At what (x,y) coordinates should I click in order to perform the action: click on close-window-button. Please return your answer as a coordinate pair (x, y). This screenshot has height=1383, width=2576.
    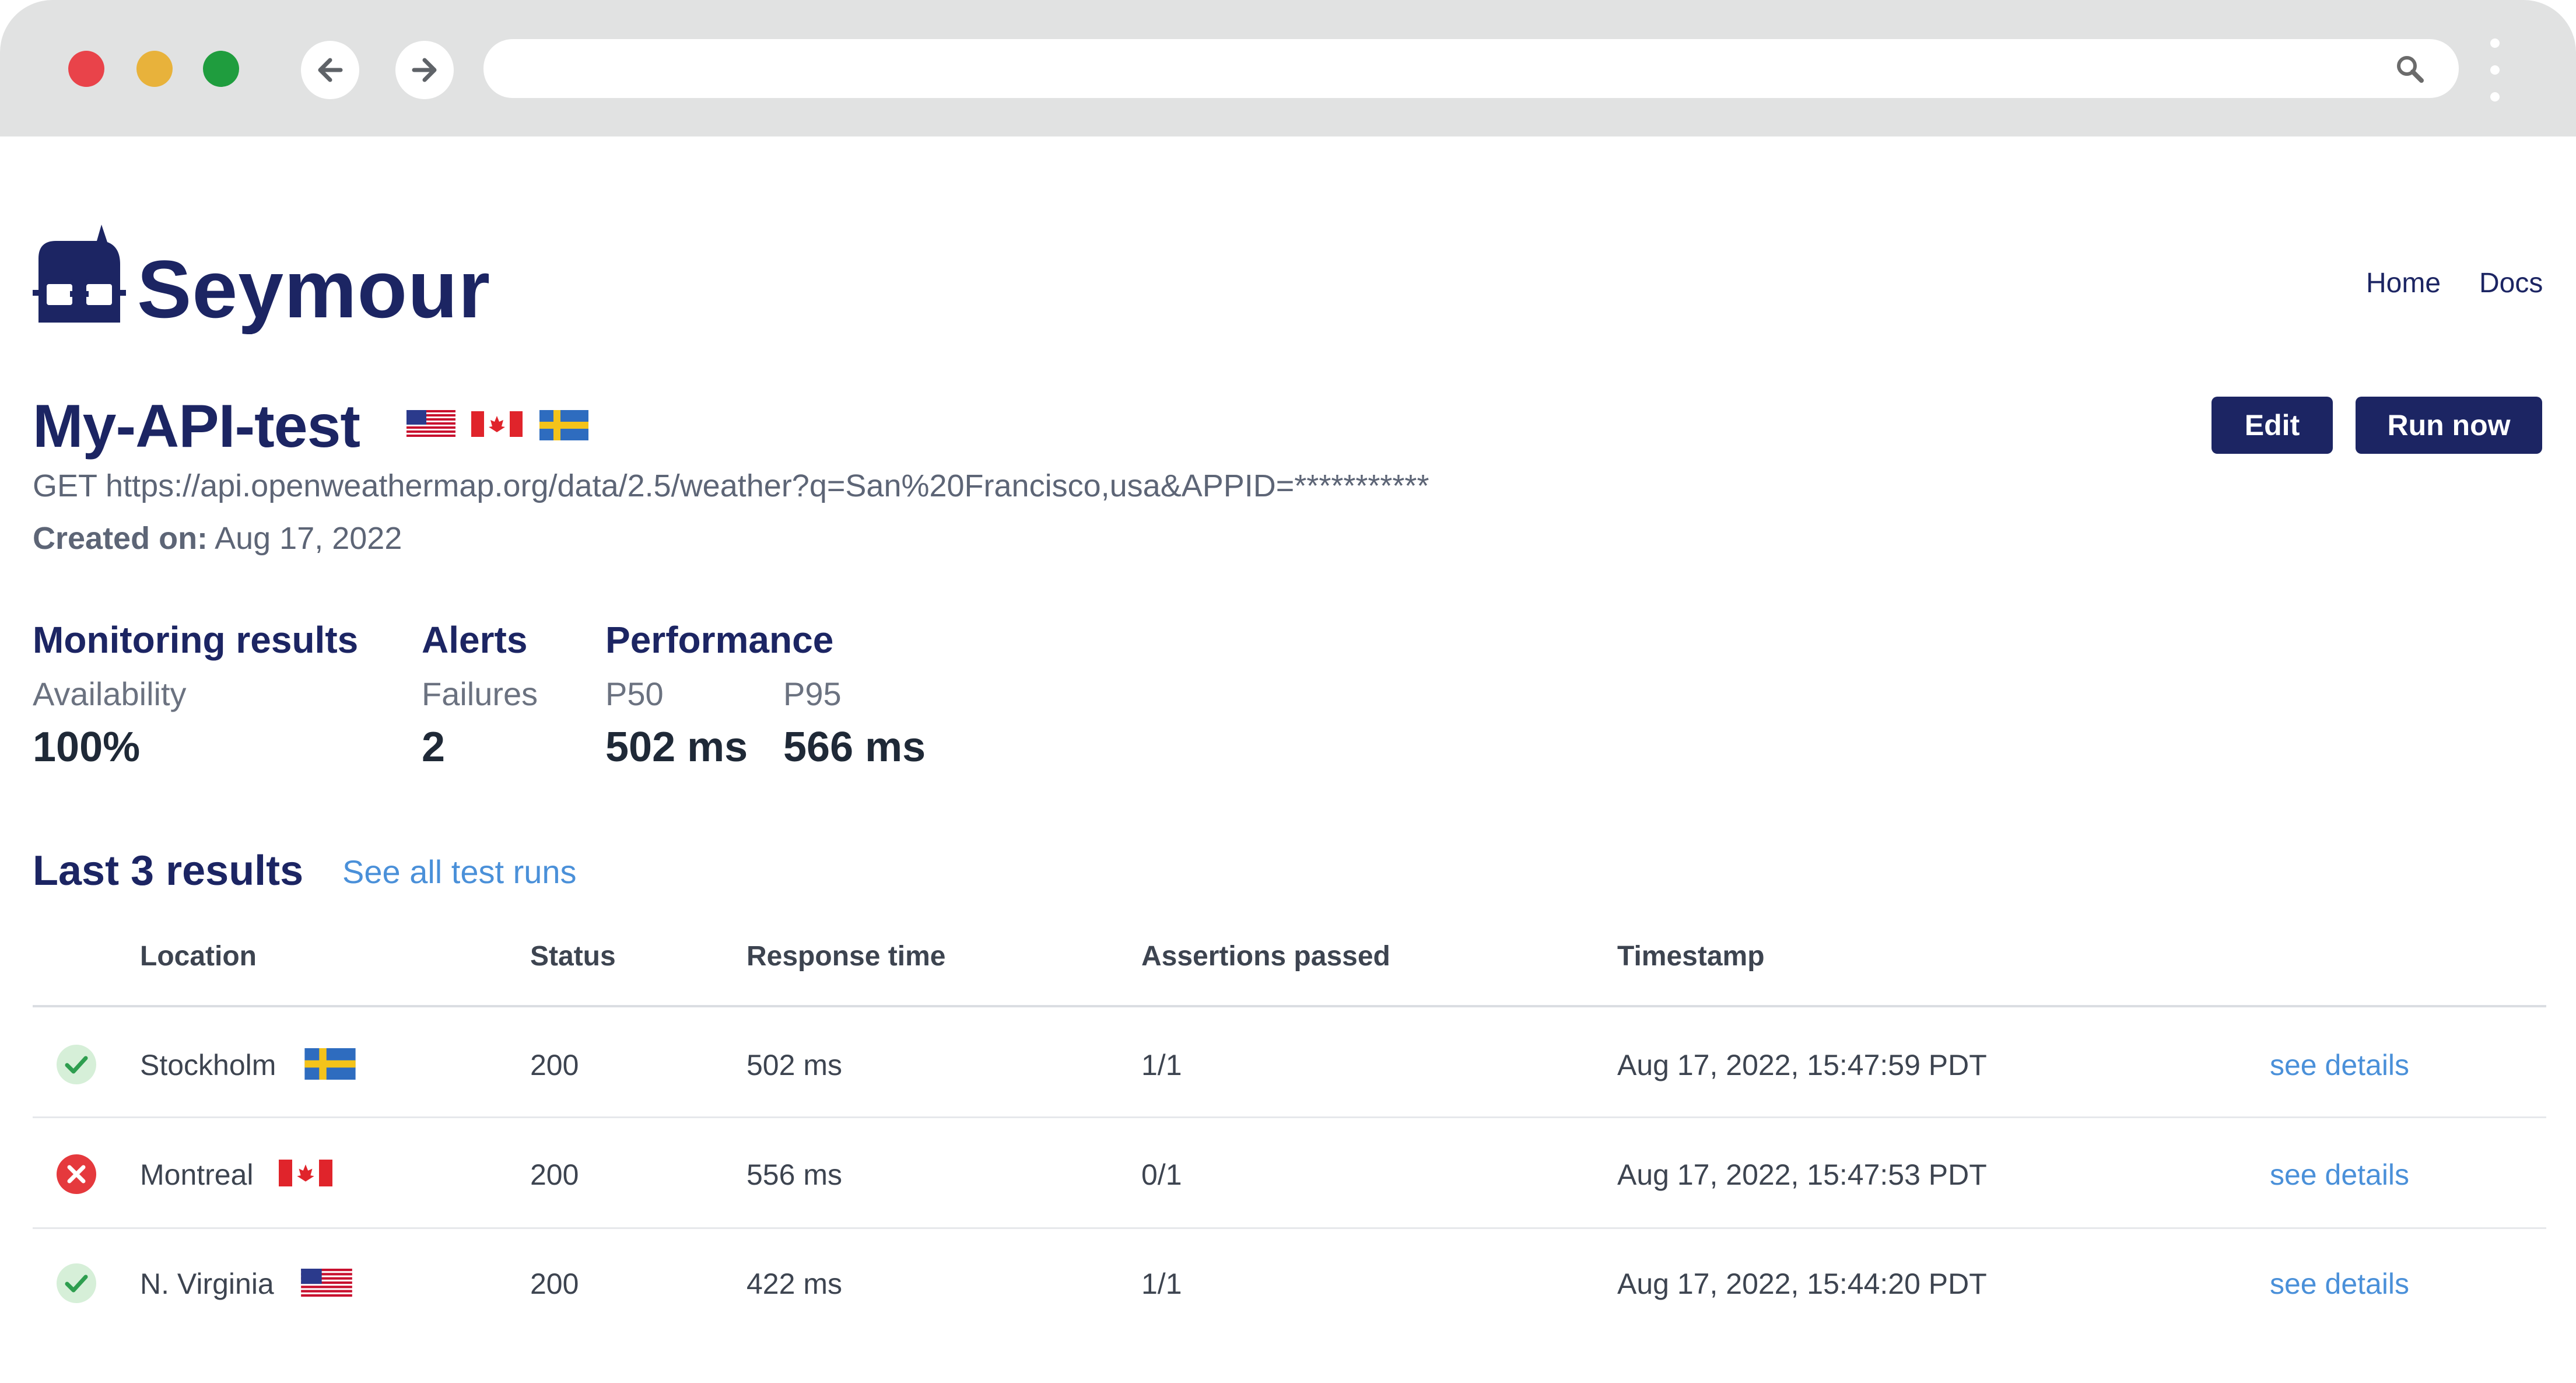
    Looking at the image, I should click on (86, 69).